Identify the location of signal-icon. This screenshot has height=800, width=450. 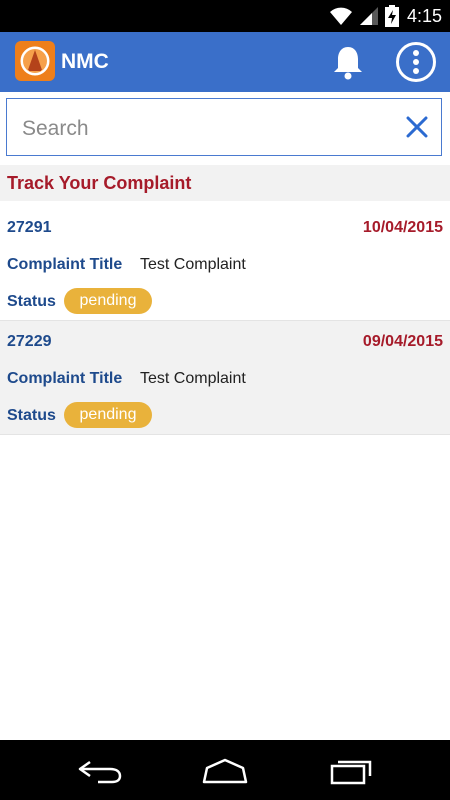
(368, 16).